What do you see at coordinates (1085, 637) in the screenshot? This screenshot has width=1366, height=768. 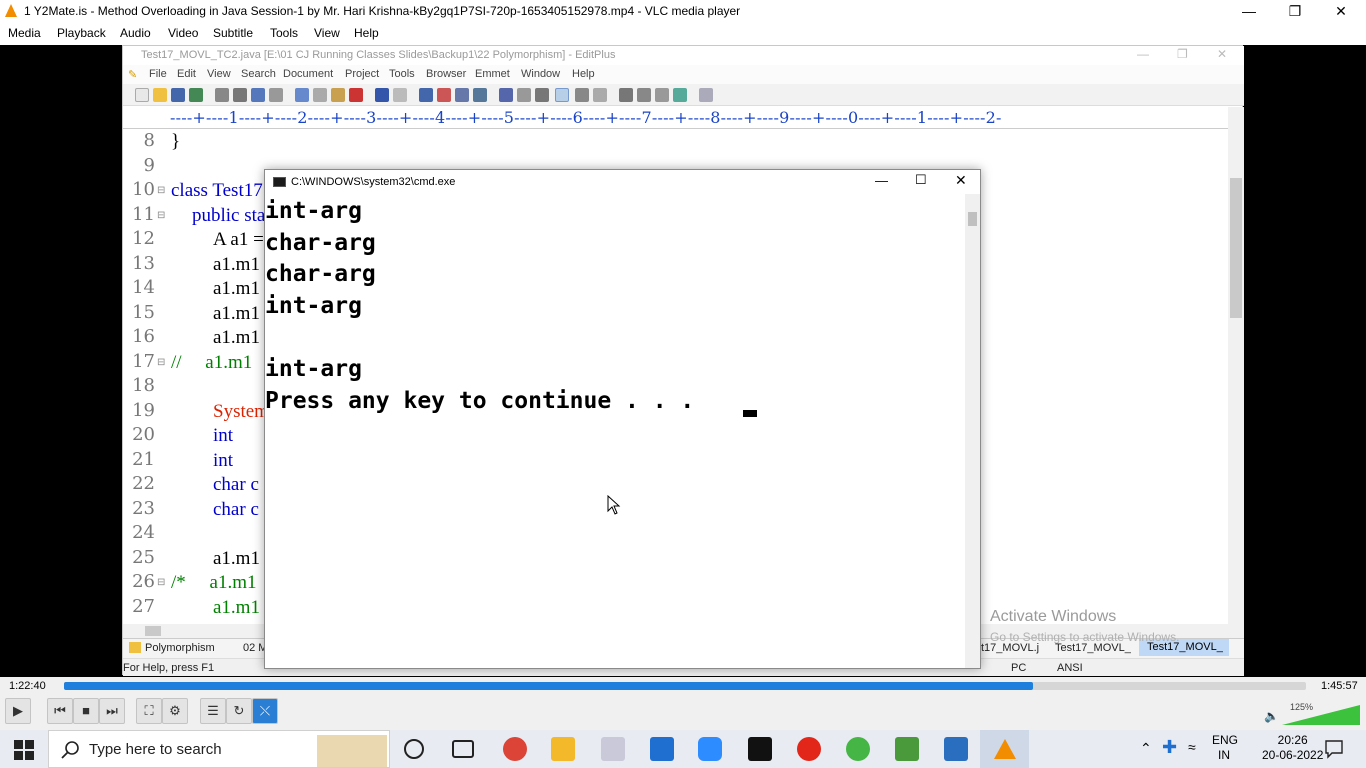 I see `activate-windows-subtitle: Go to Settings to activate Windows.` at bounding box center [1085, 637].